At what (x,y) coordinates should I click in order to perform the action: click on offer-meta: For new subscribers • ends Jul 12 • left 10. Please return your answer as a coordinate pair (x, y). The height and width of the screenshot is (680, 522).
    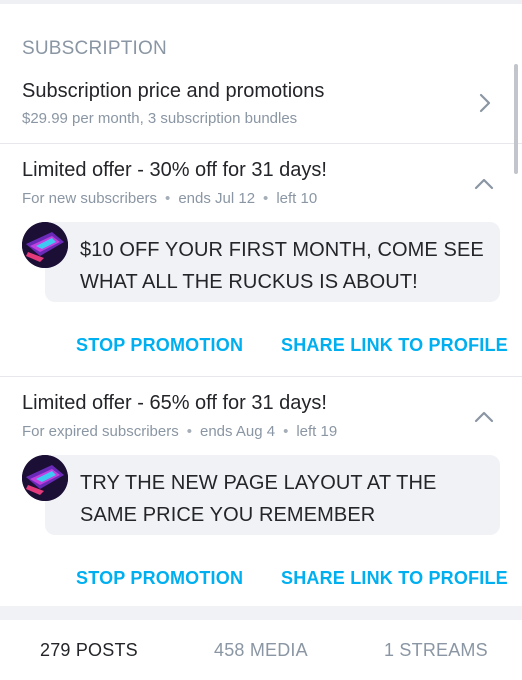
    Looking at the image, I should click on (169, 198).